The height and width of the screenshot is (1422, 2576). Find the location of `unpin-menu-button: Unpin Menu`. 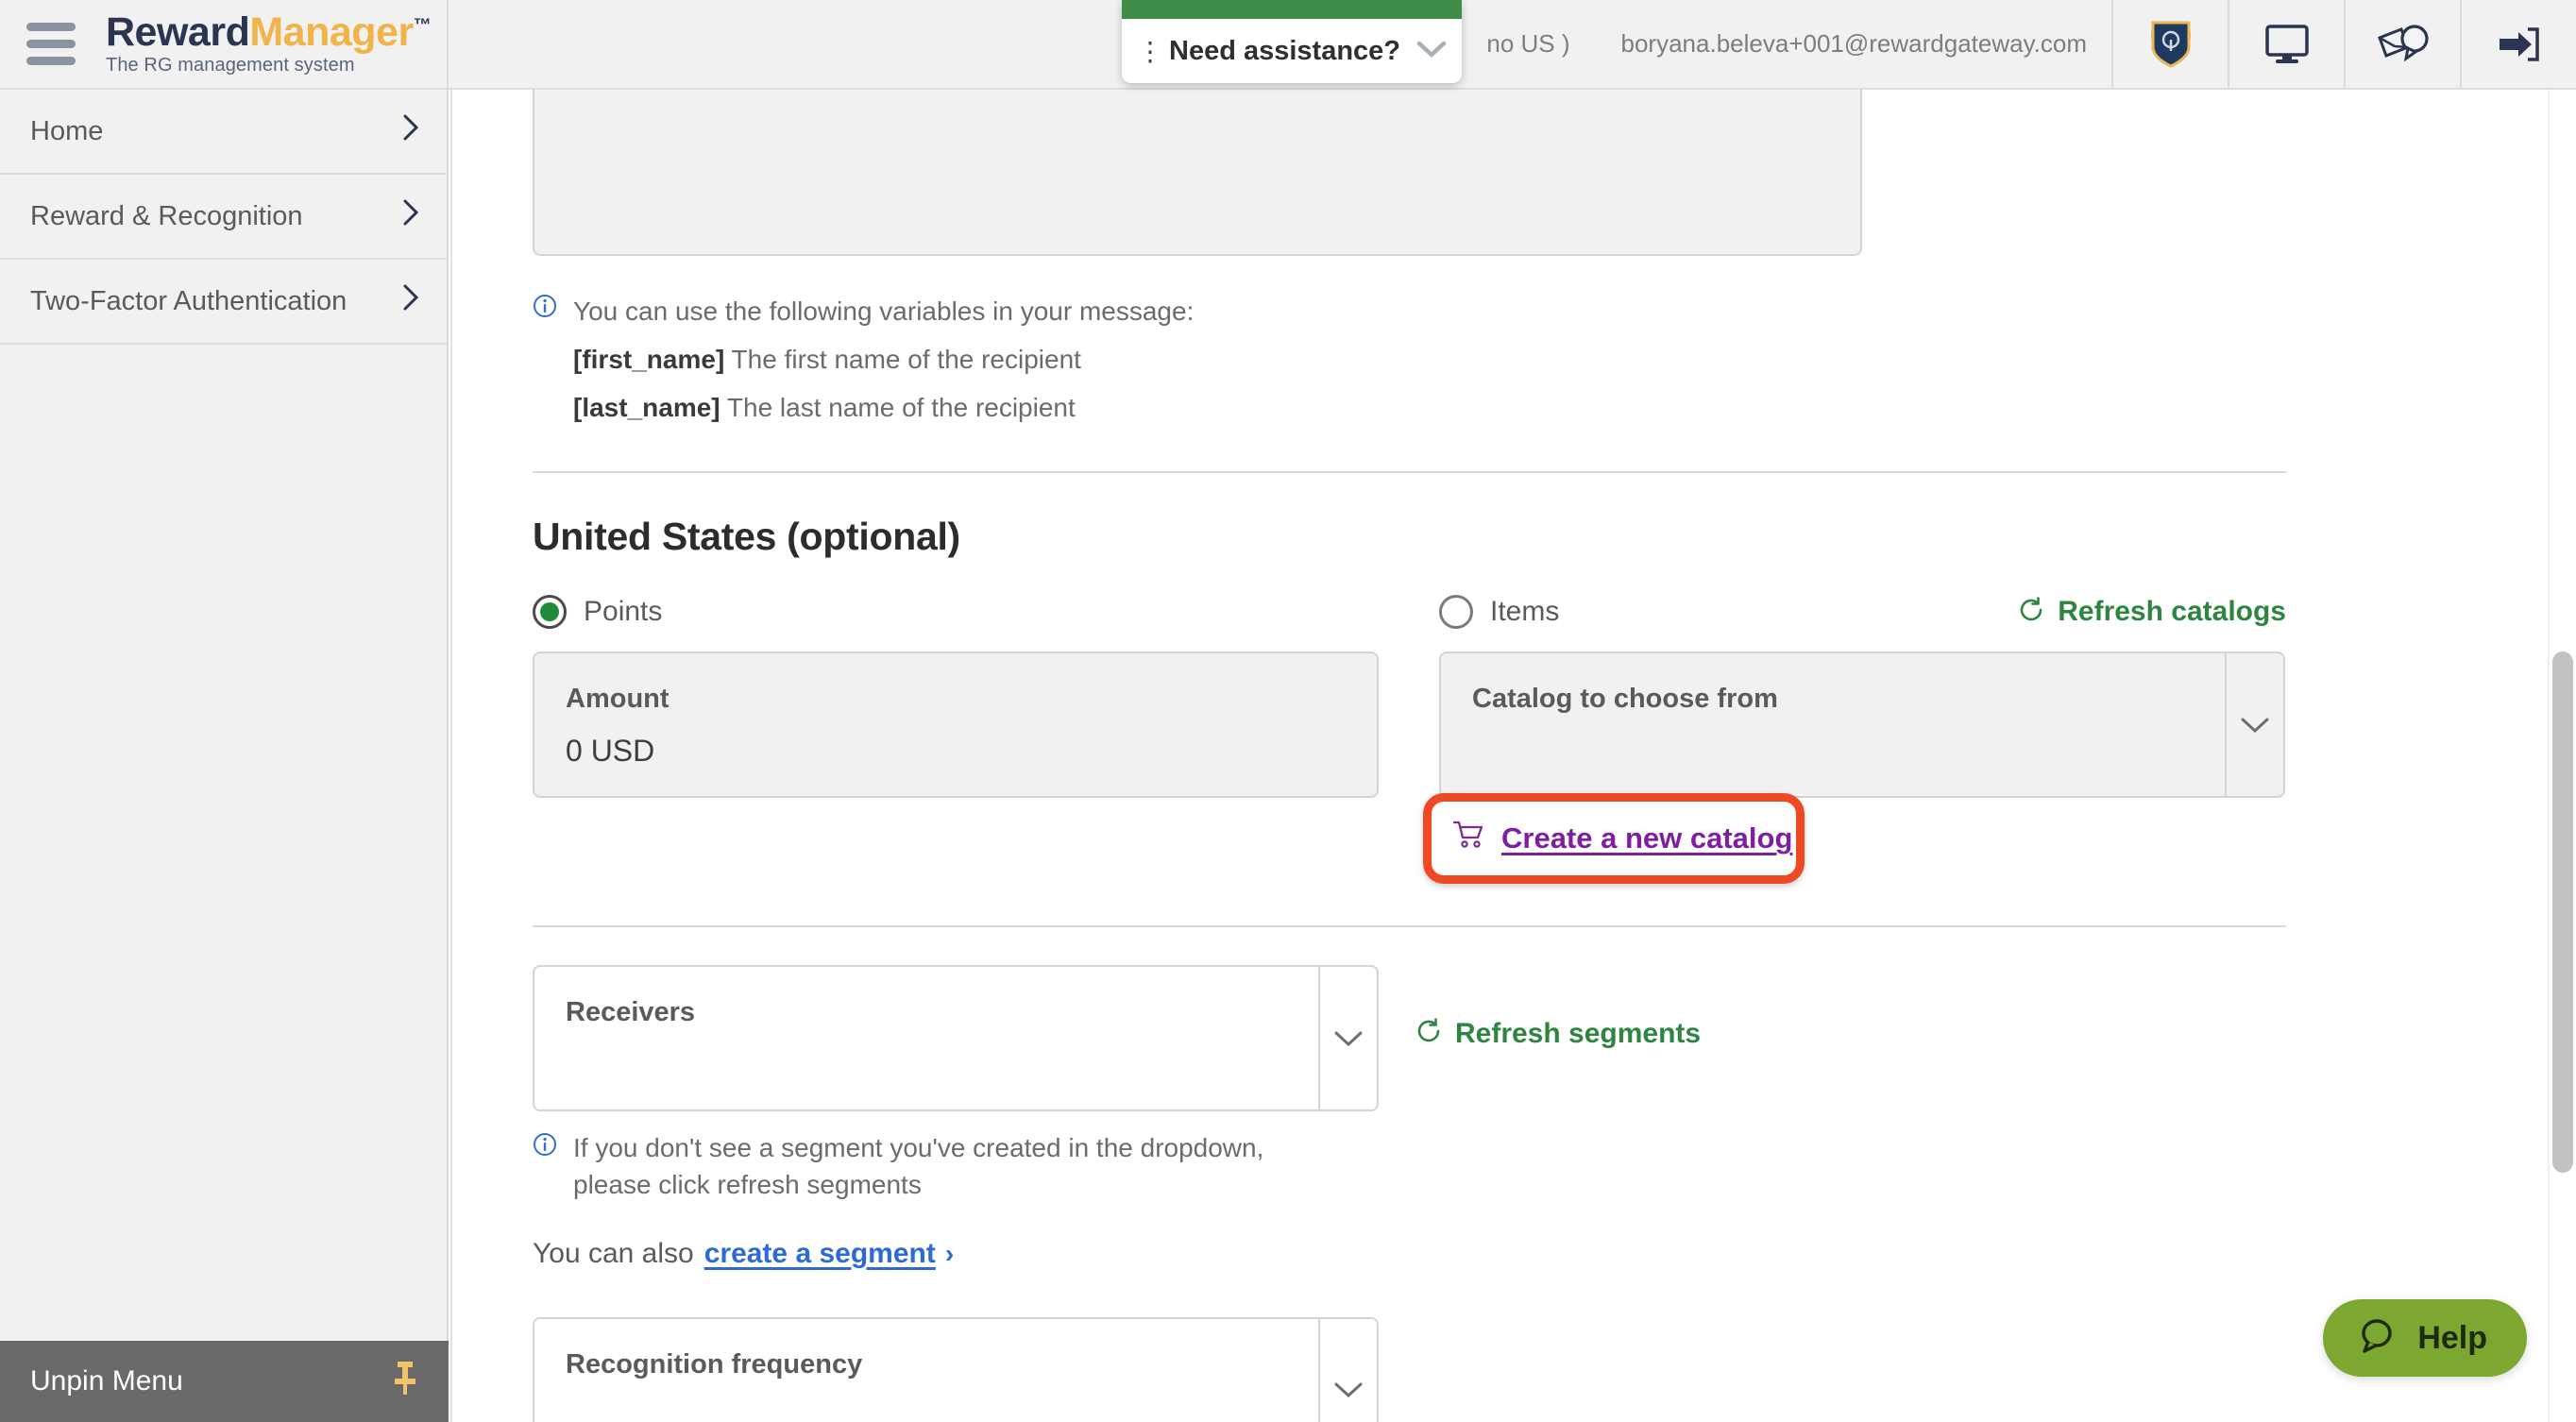

unpin-menu-button: Unpin Menu is located at coordinates (224, 1381).